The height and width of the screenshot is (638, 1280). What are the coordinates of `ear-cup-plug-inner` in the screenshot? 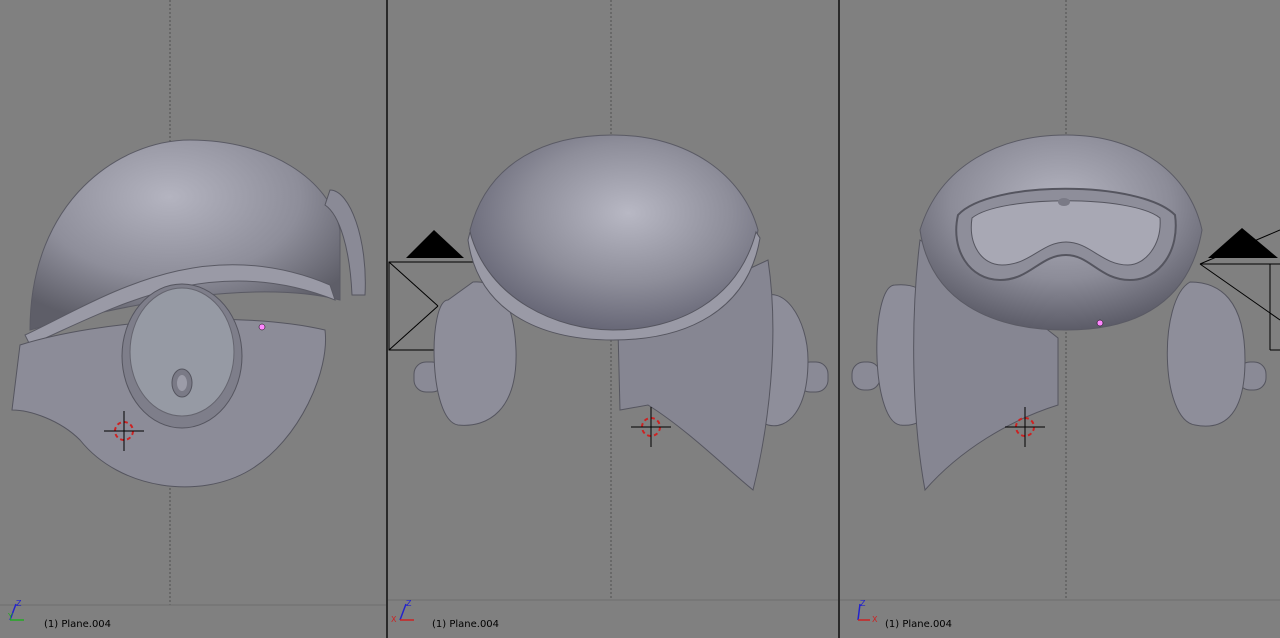 It's located at (182, 383).